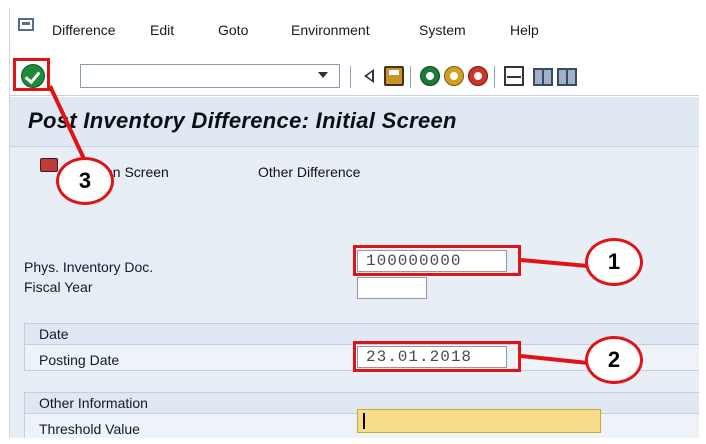 The image size is (706, 444). What do you see at coordinates (554, 359) in the screenshot?
I see `callout-2-line` at bounding box center [554, 359].